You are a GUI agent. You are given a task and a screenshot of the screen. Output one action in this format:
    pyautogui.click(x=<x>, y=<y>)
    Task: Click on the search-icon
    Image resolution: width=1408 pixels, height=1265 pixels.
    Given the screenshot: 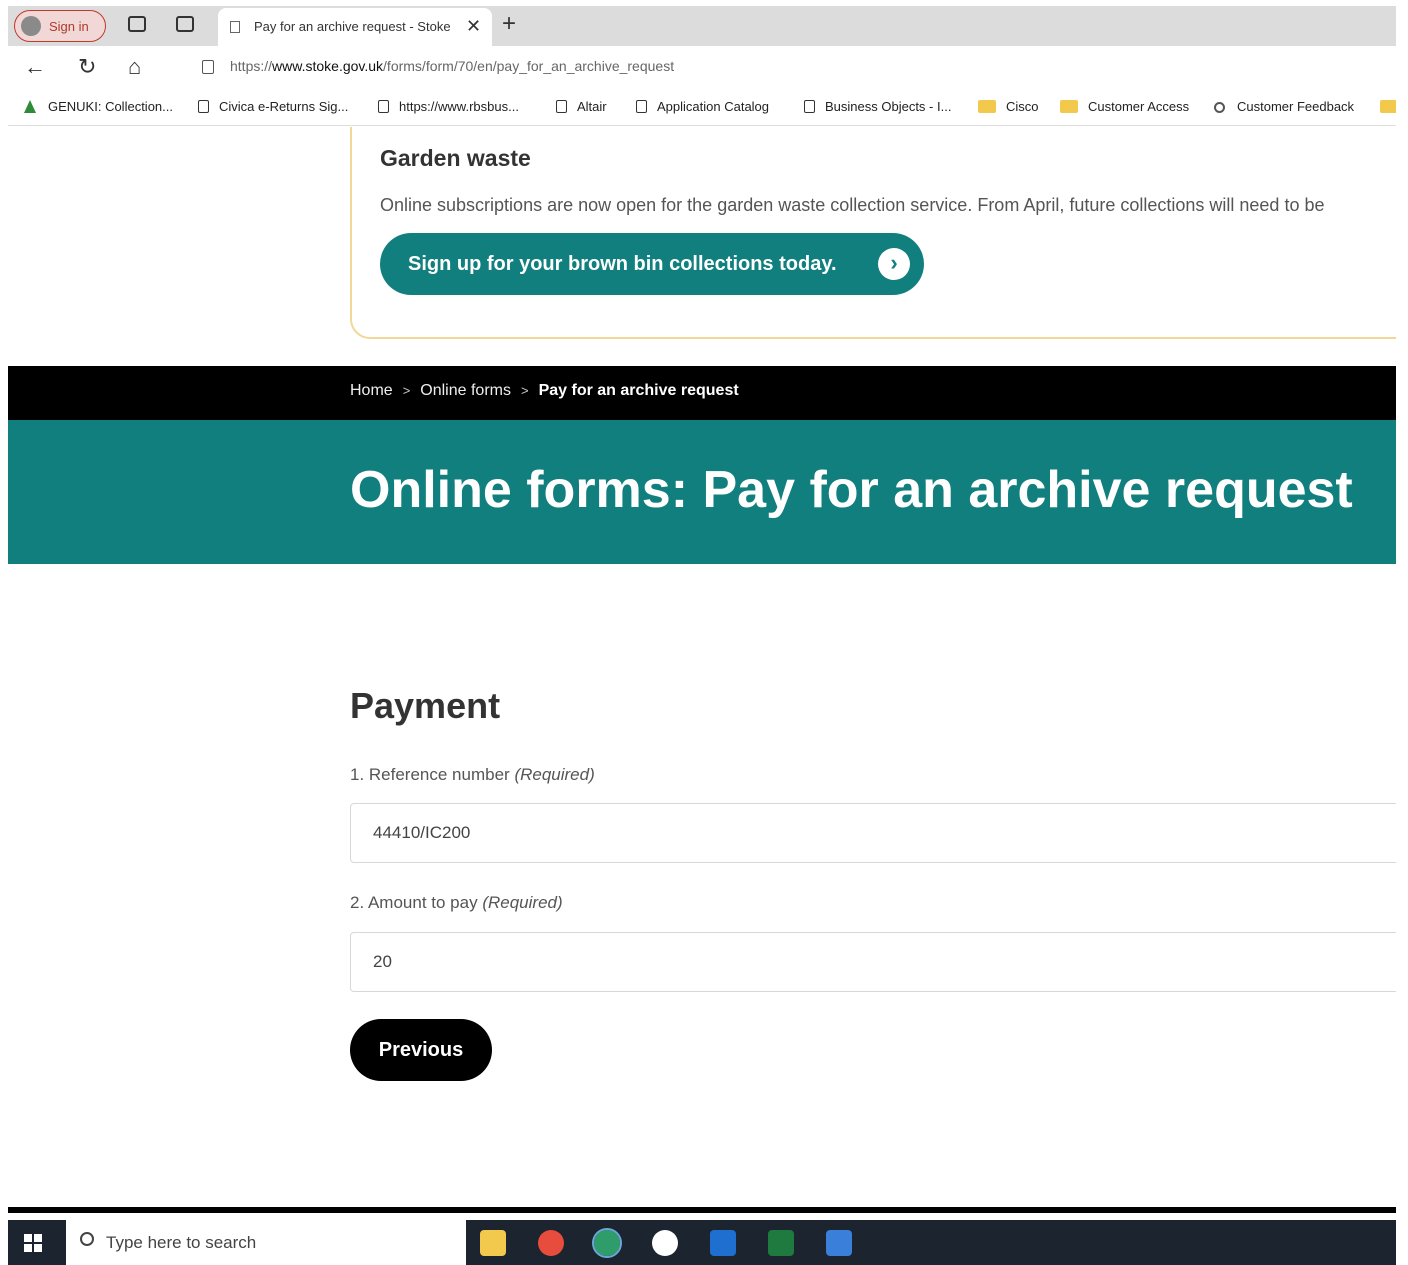 What is the action you would take?
    pyautogui.click(x=87, y=1239)
    